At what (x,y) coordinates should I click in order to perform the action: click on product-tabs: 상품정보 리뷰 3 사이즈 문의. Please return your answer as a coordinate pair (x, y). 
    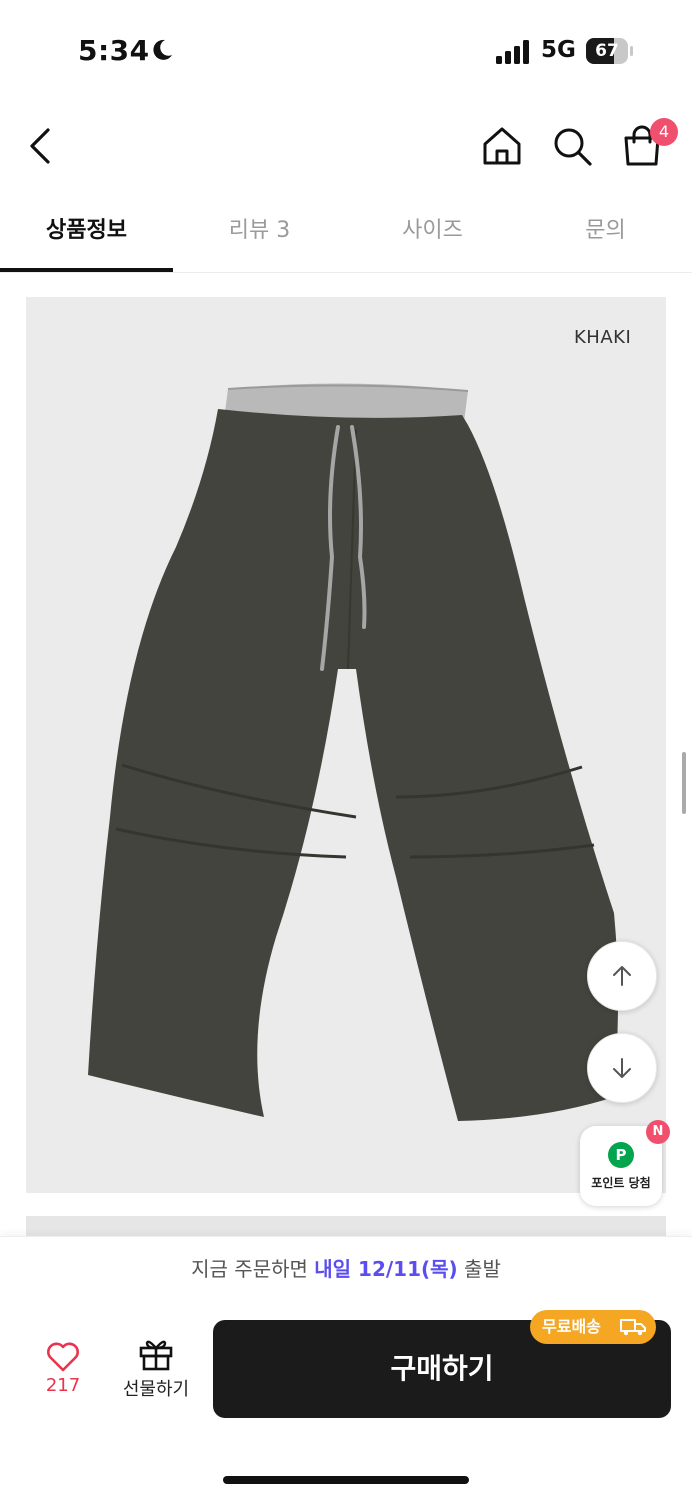
    Looking at the image, I should click on (346, 236).